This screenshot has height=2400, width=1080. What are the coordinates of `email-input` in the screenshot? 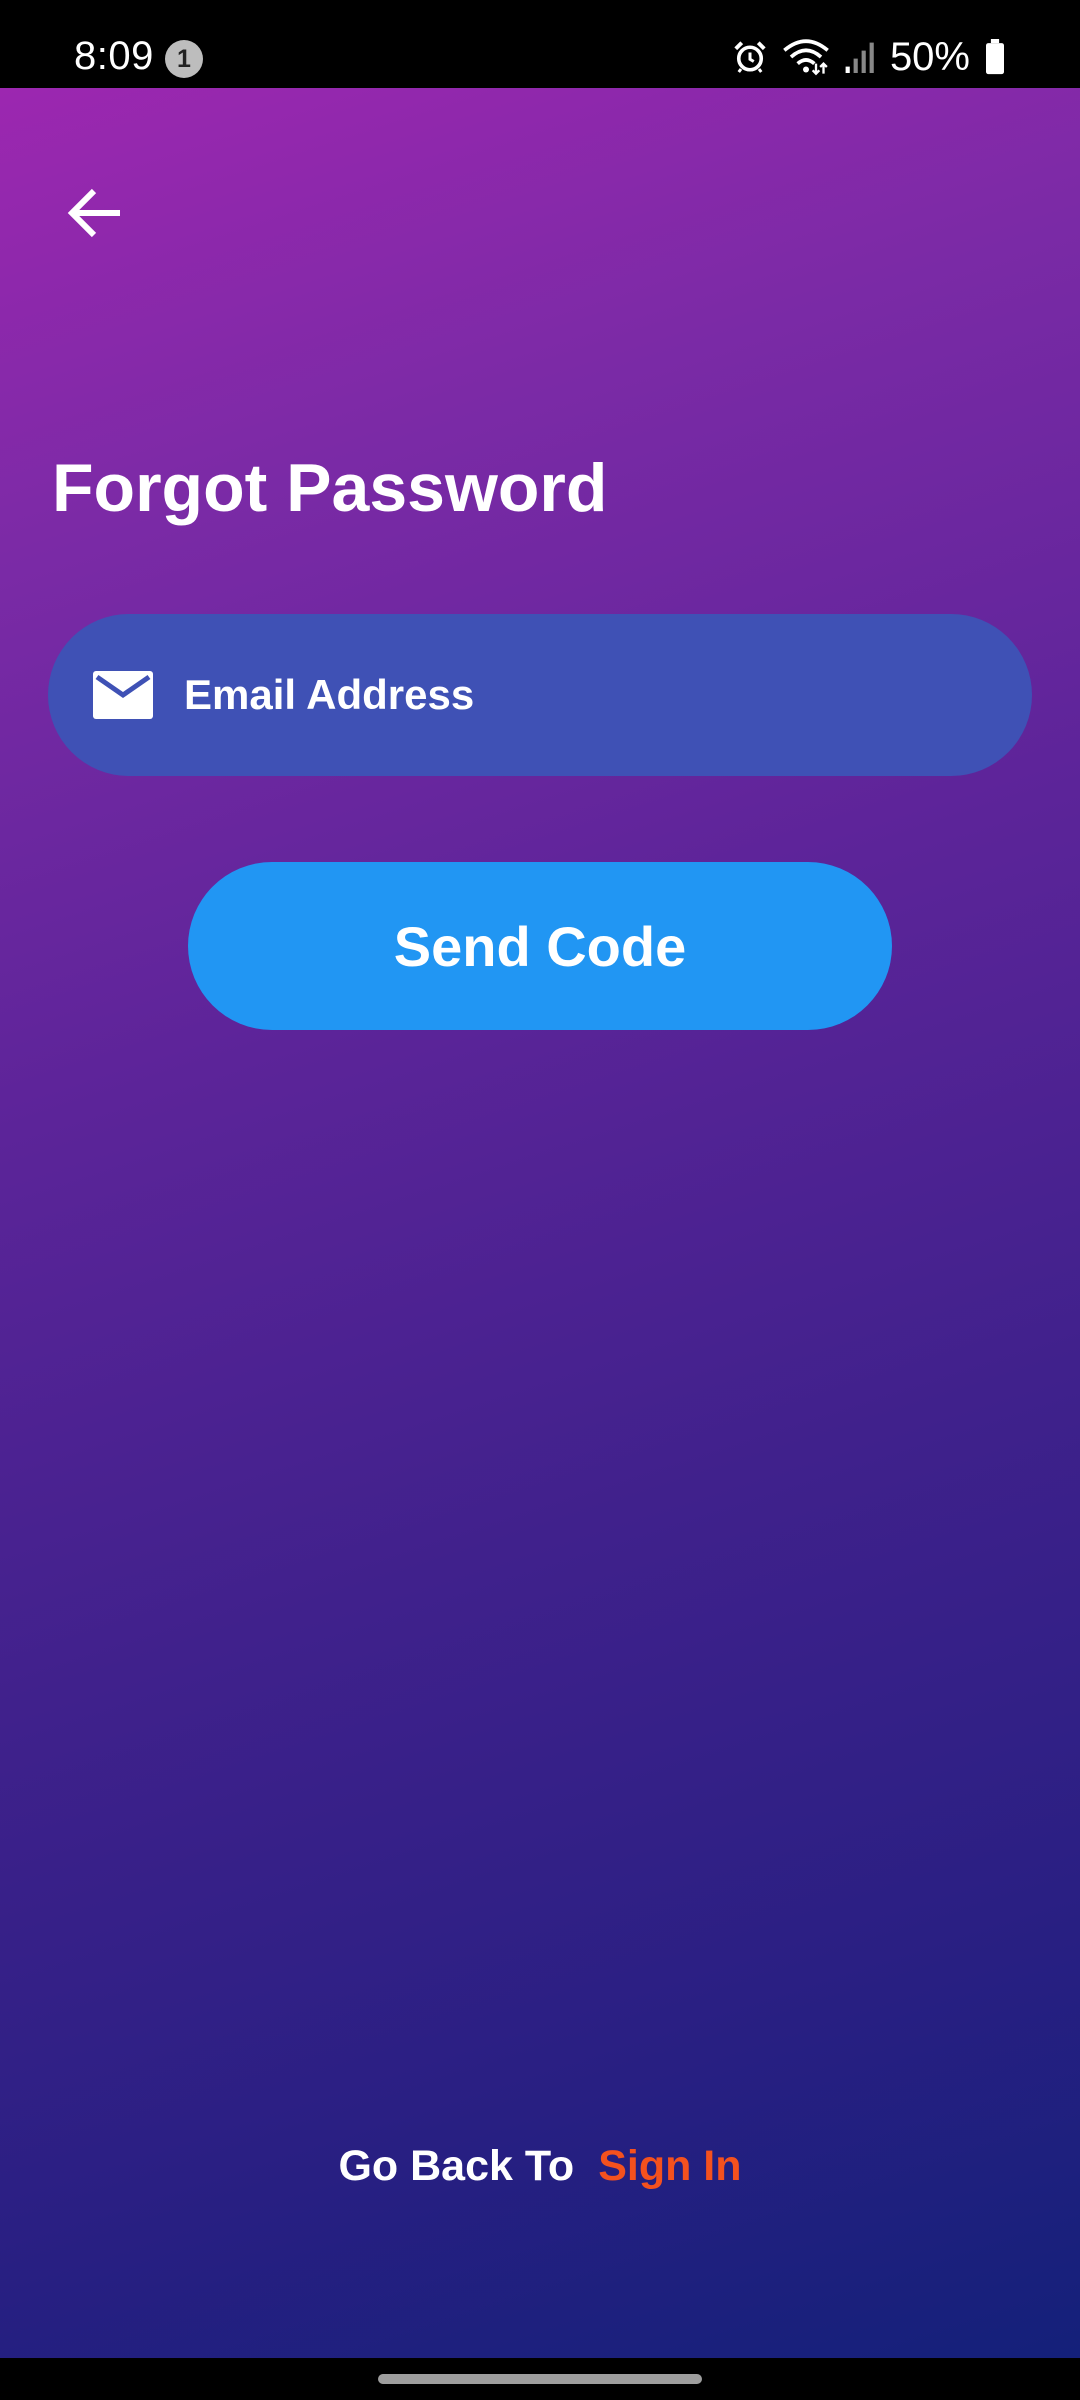 It's located at (564, 695).